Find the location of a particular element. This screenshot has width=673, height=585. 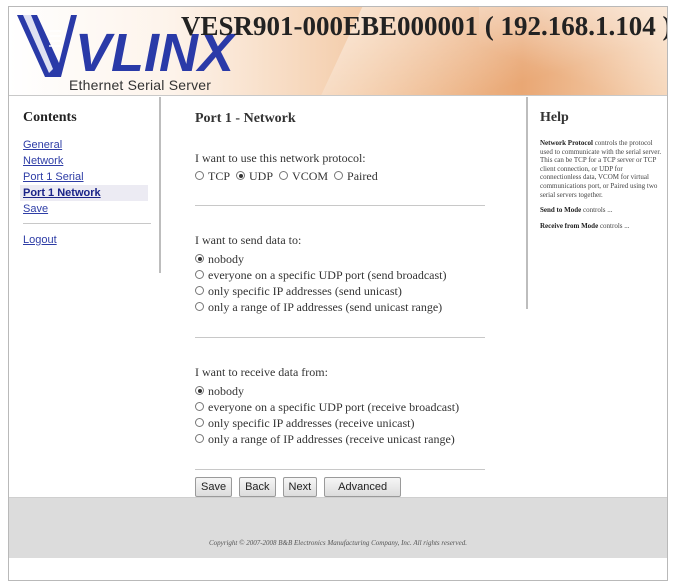

radio-send-nobody is located at coordinates (199, 258).